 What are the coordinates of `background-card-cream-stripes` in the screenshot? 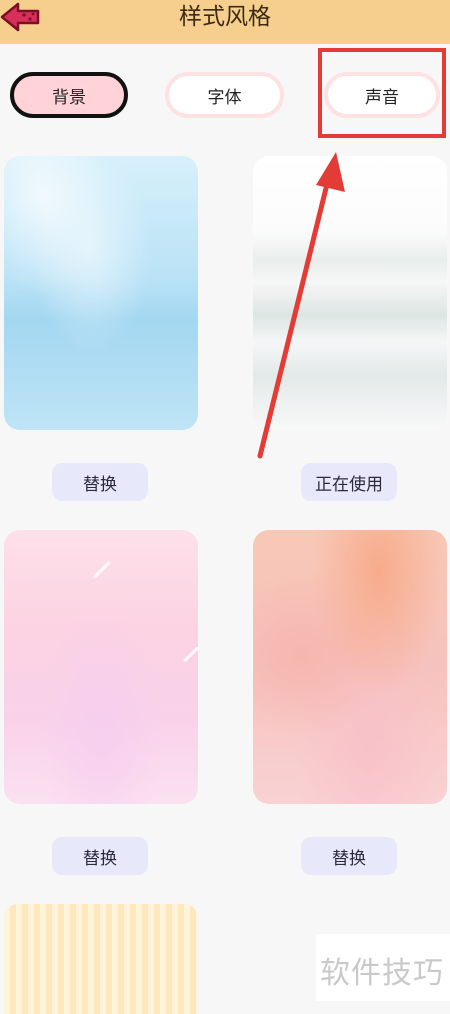 It's located at (101, 959).